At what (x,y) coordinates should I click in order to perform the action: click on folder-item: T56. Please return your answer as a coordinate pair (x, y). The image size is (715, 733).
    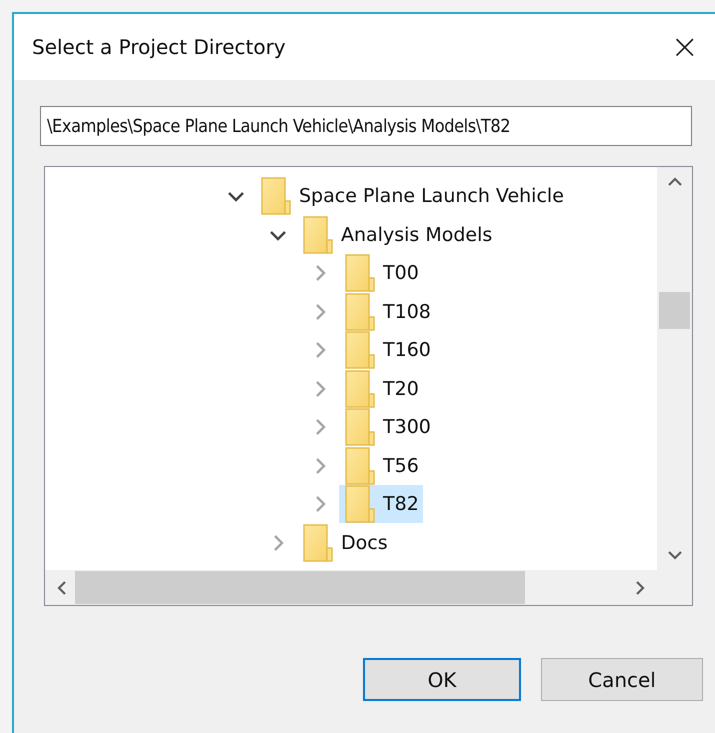
    Looking at the image, I should click on (381, 465).